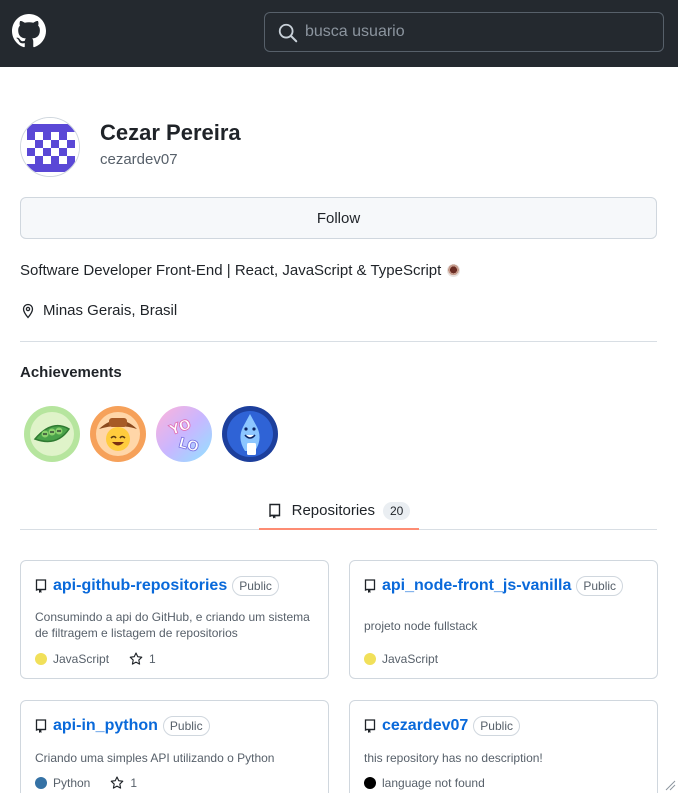 This screenshot has height=793, width=678. Describe the element at coordinates (338, 341) in the screenshot. I see `section-divider` at that location.